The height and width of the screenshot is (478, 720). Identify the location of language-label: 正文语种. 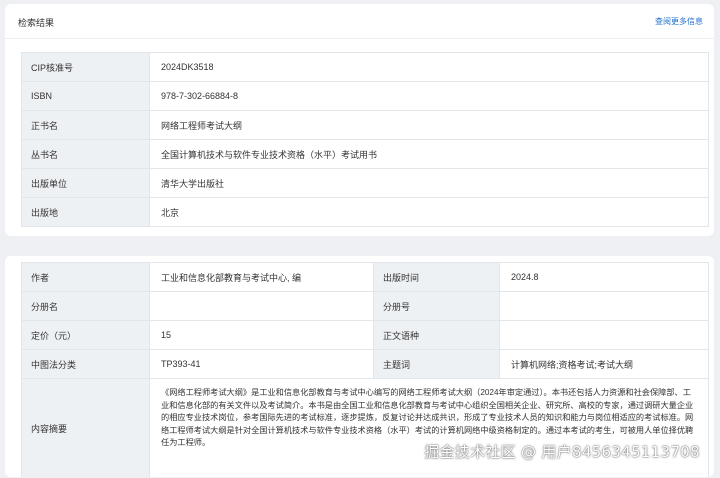
(436, 335).